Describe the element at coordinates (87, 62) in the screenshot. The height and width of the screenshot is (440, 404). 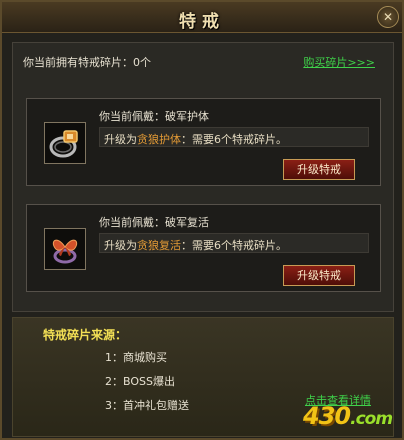
I see `shard-count-label: 你当前拥有特戒碎片：0个` at that location.